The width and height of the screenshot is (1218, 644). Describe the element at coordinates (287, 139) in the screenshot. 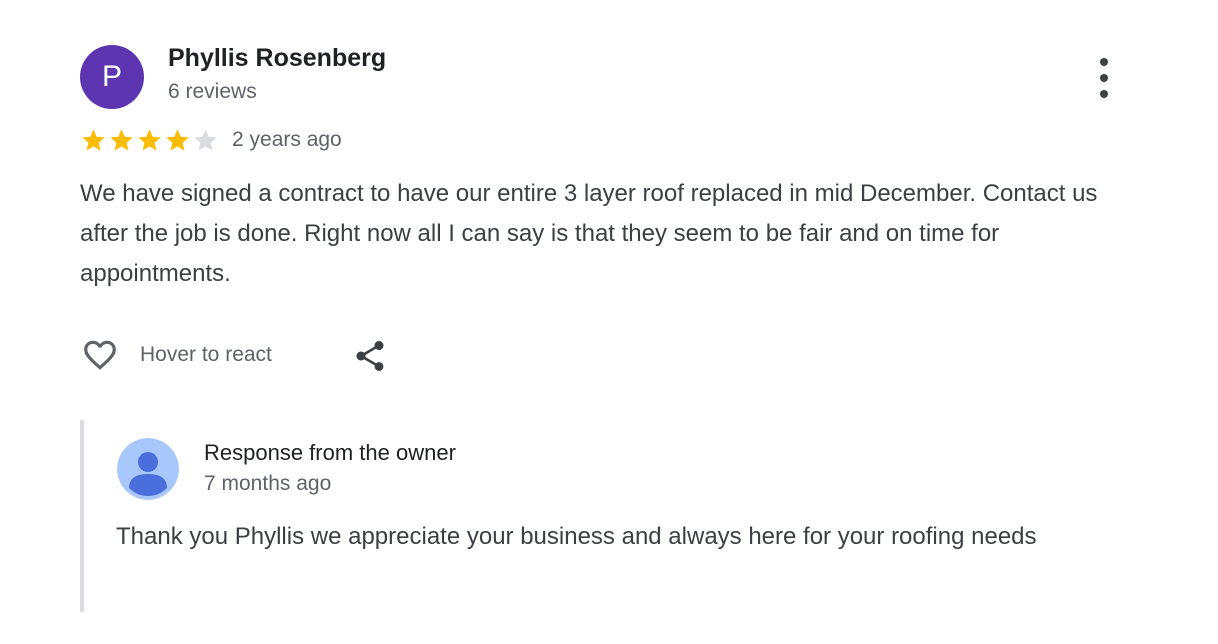

I see `review-date: 2 years ago` at that location.